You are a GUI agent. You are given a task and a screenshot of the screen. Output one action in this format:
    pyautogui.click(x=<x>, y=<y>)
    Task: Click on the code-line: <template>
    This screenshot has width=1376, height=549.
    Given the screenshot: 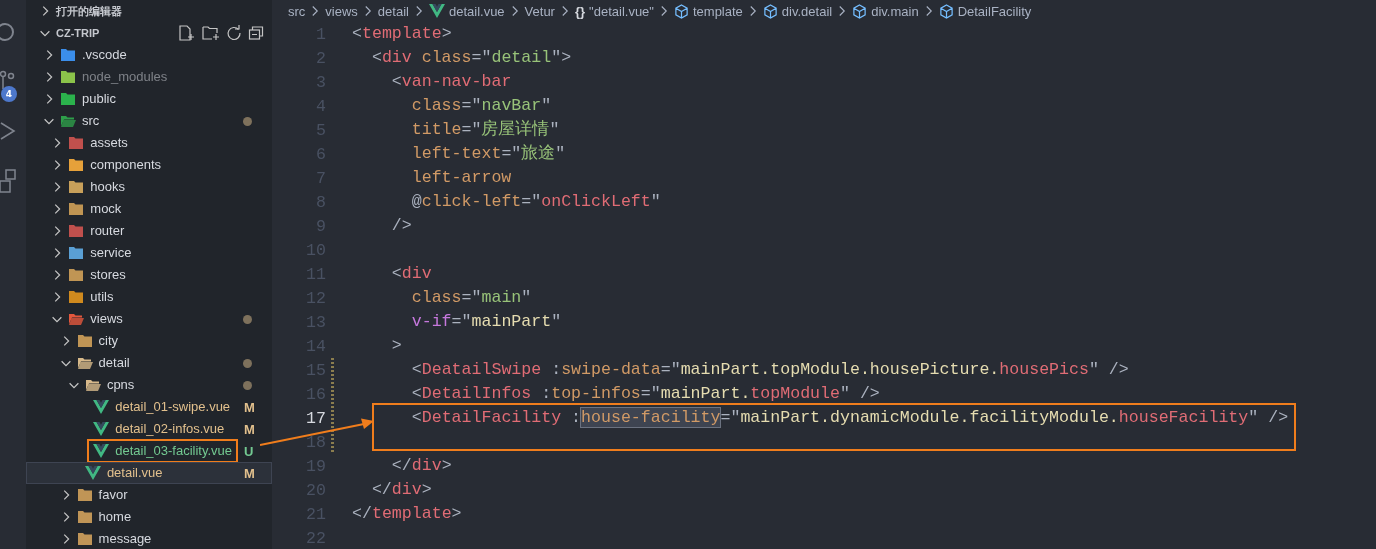 What is the action you would take?
    pyautogui.click(x=402, y=34)
    